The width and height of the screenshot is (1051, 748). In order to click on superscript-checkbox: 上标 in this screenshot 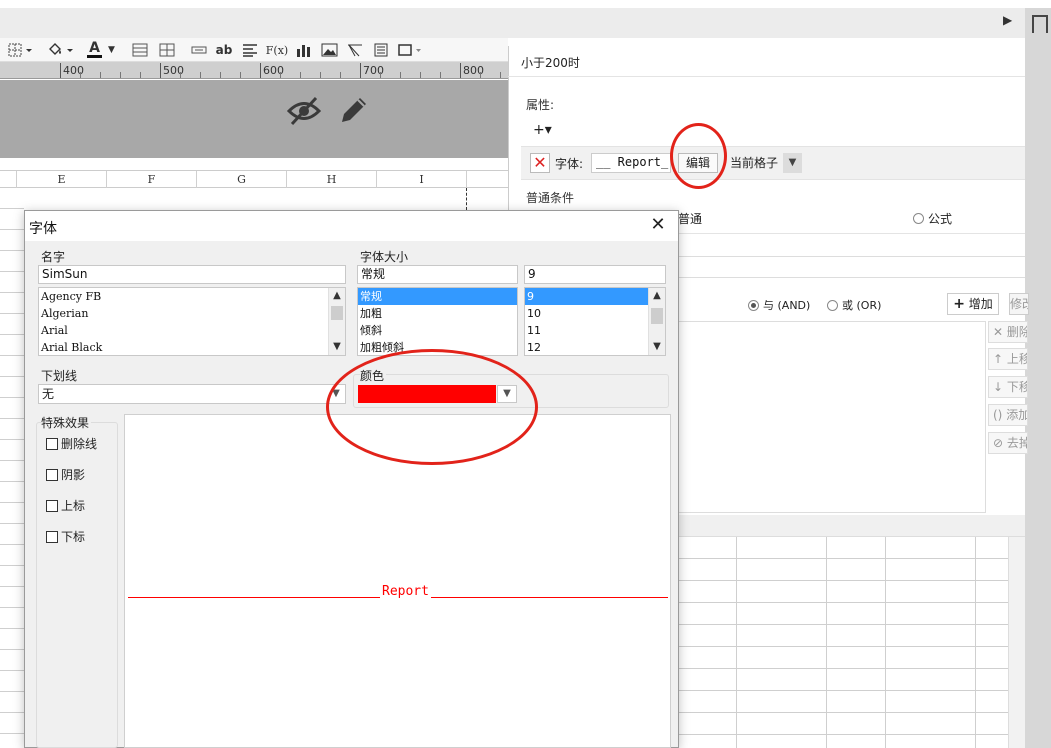, I will do `click(65, 505)`.